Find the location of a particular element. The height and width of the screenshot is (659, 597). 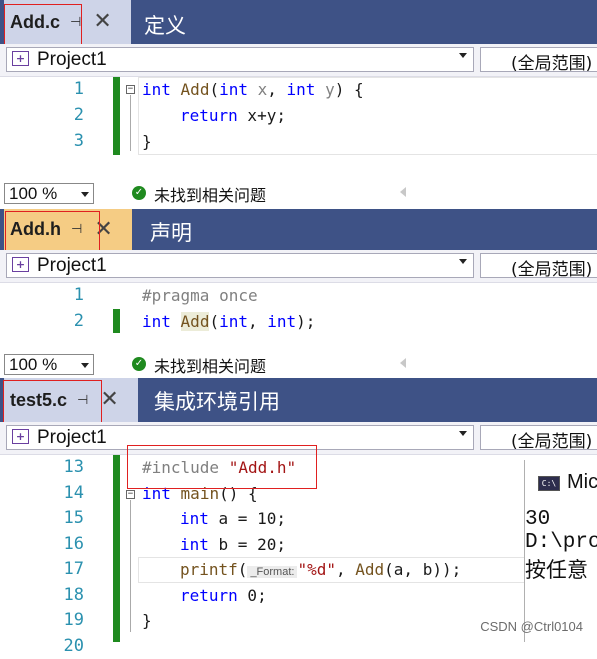

line-code: int Add(int, int); is located at coordinates (229, 321).